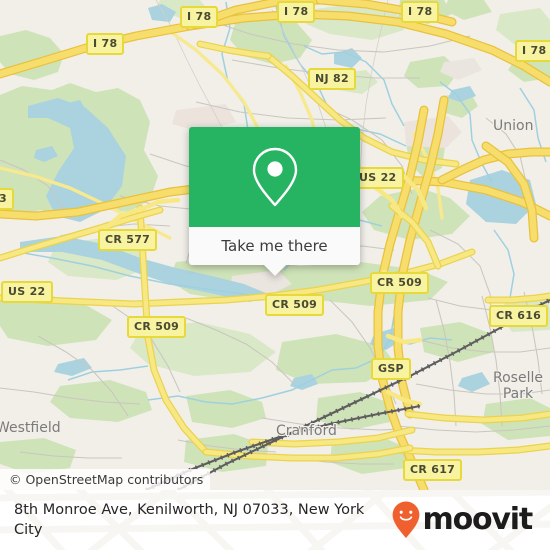 Image resolution: width=550 pixels, height=550 pixels. What do you see at coordinates (518, 378) in the screenshot?
I see `place-label-roselle-park-line1: Roselle` at bounding box center [518, 378].